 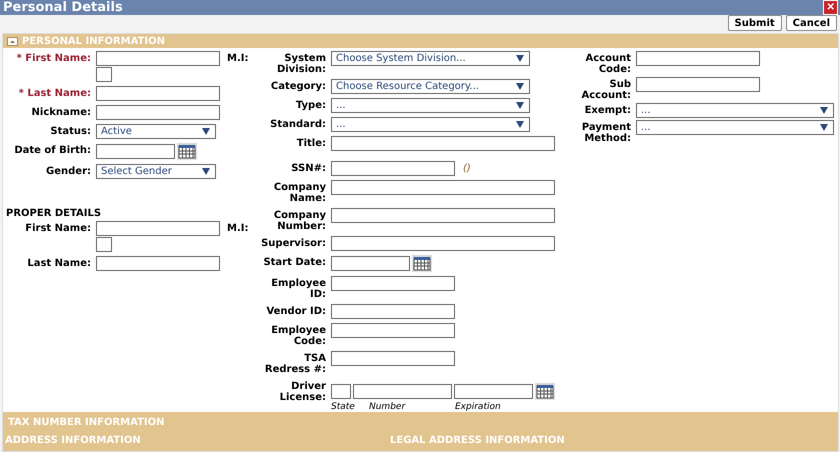 What do you see at coordinates (605, 132) in the screenshot?
I see `field-label: Payment Method:` at bounding box center [605, 132].